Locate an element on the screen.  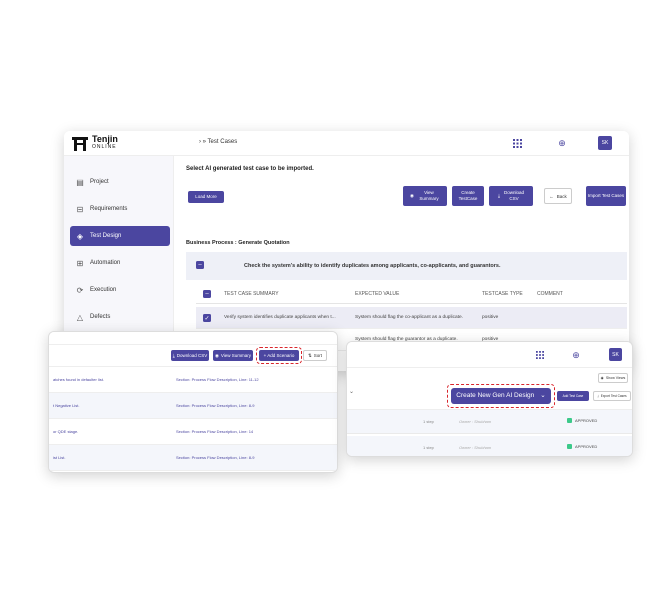
sort-button: ⇅ Sort is located at coordinates (315, 355).